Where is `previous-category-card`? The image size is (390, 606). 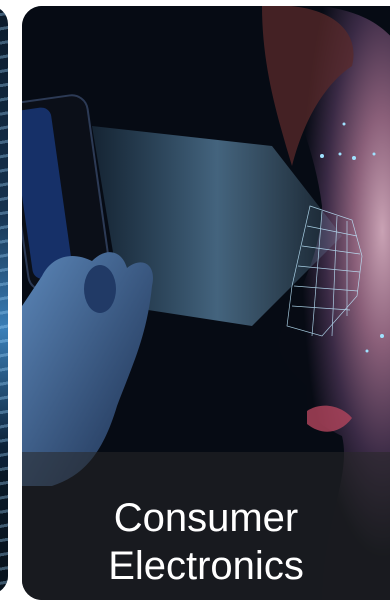 previous-category-card is located at coordinates (4, 300).